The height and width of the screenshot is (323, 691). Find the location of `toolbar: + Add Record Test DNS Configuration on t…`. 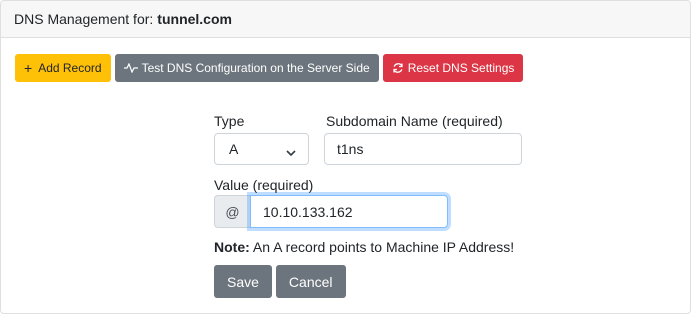

toolbar: + Add Record Test DNS Configuration on t… is located at coordinates (269, 68).